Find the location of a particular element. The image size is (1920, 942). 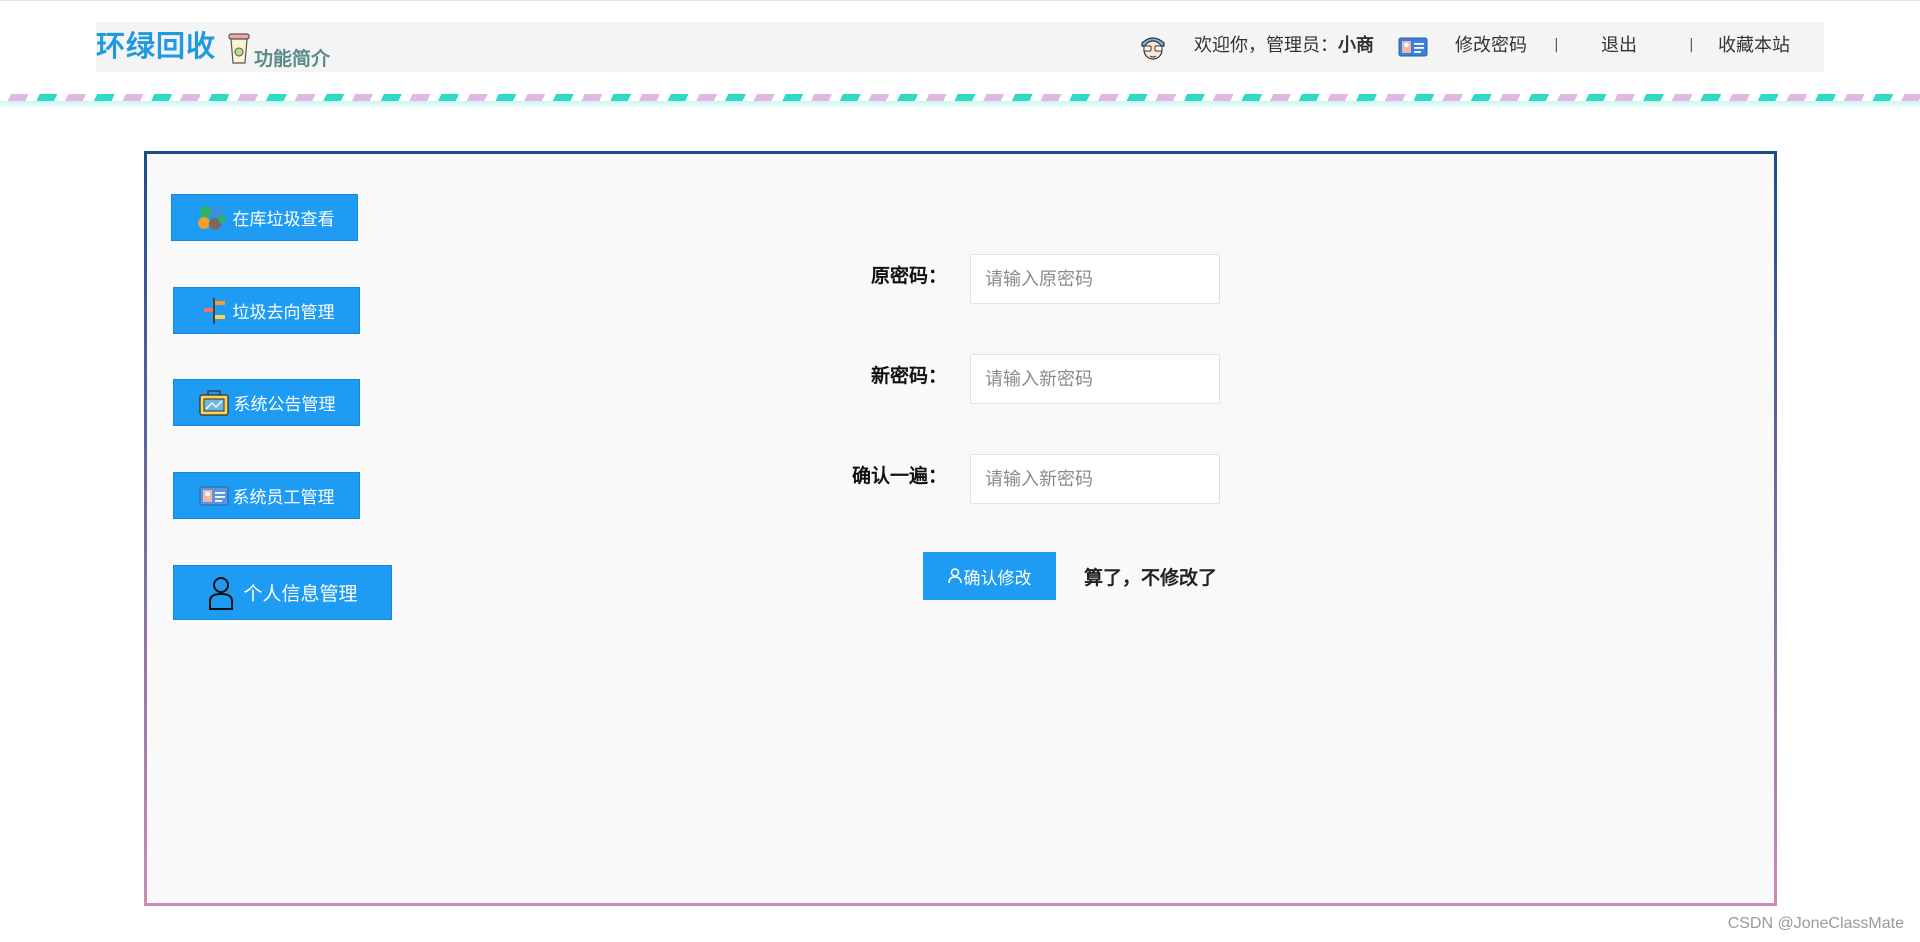

user-area: 欢迎你，管理员：小商 修改密码 | 退出 | 收藏本站 is located at coordinates (1474, 47).